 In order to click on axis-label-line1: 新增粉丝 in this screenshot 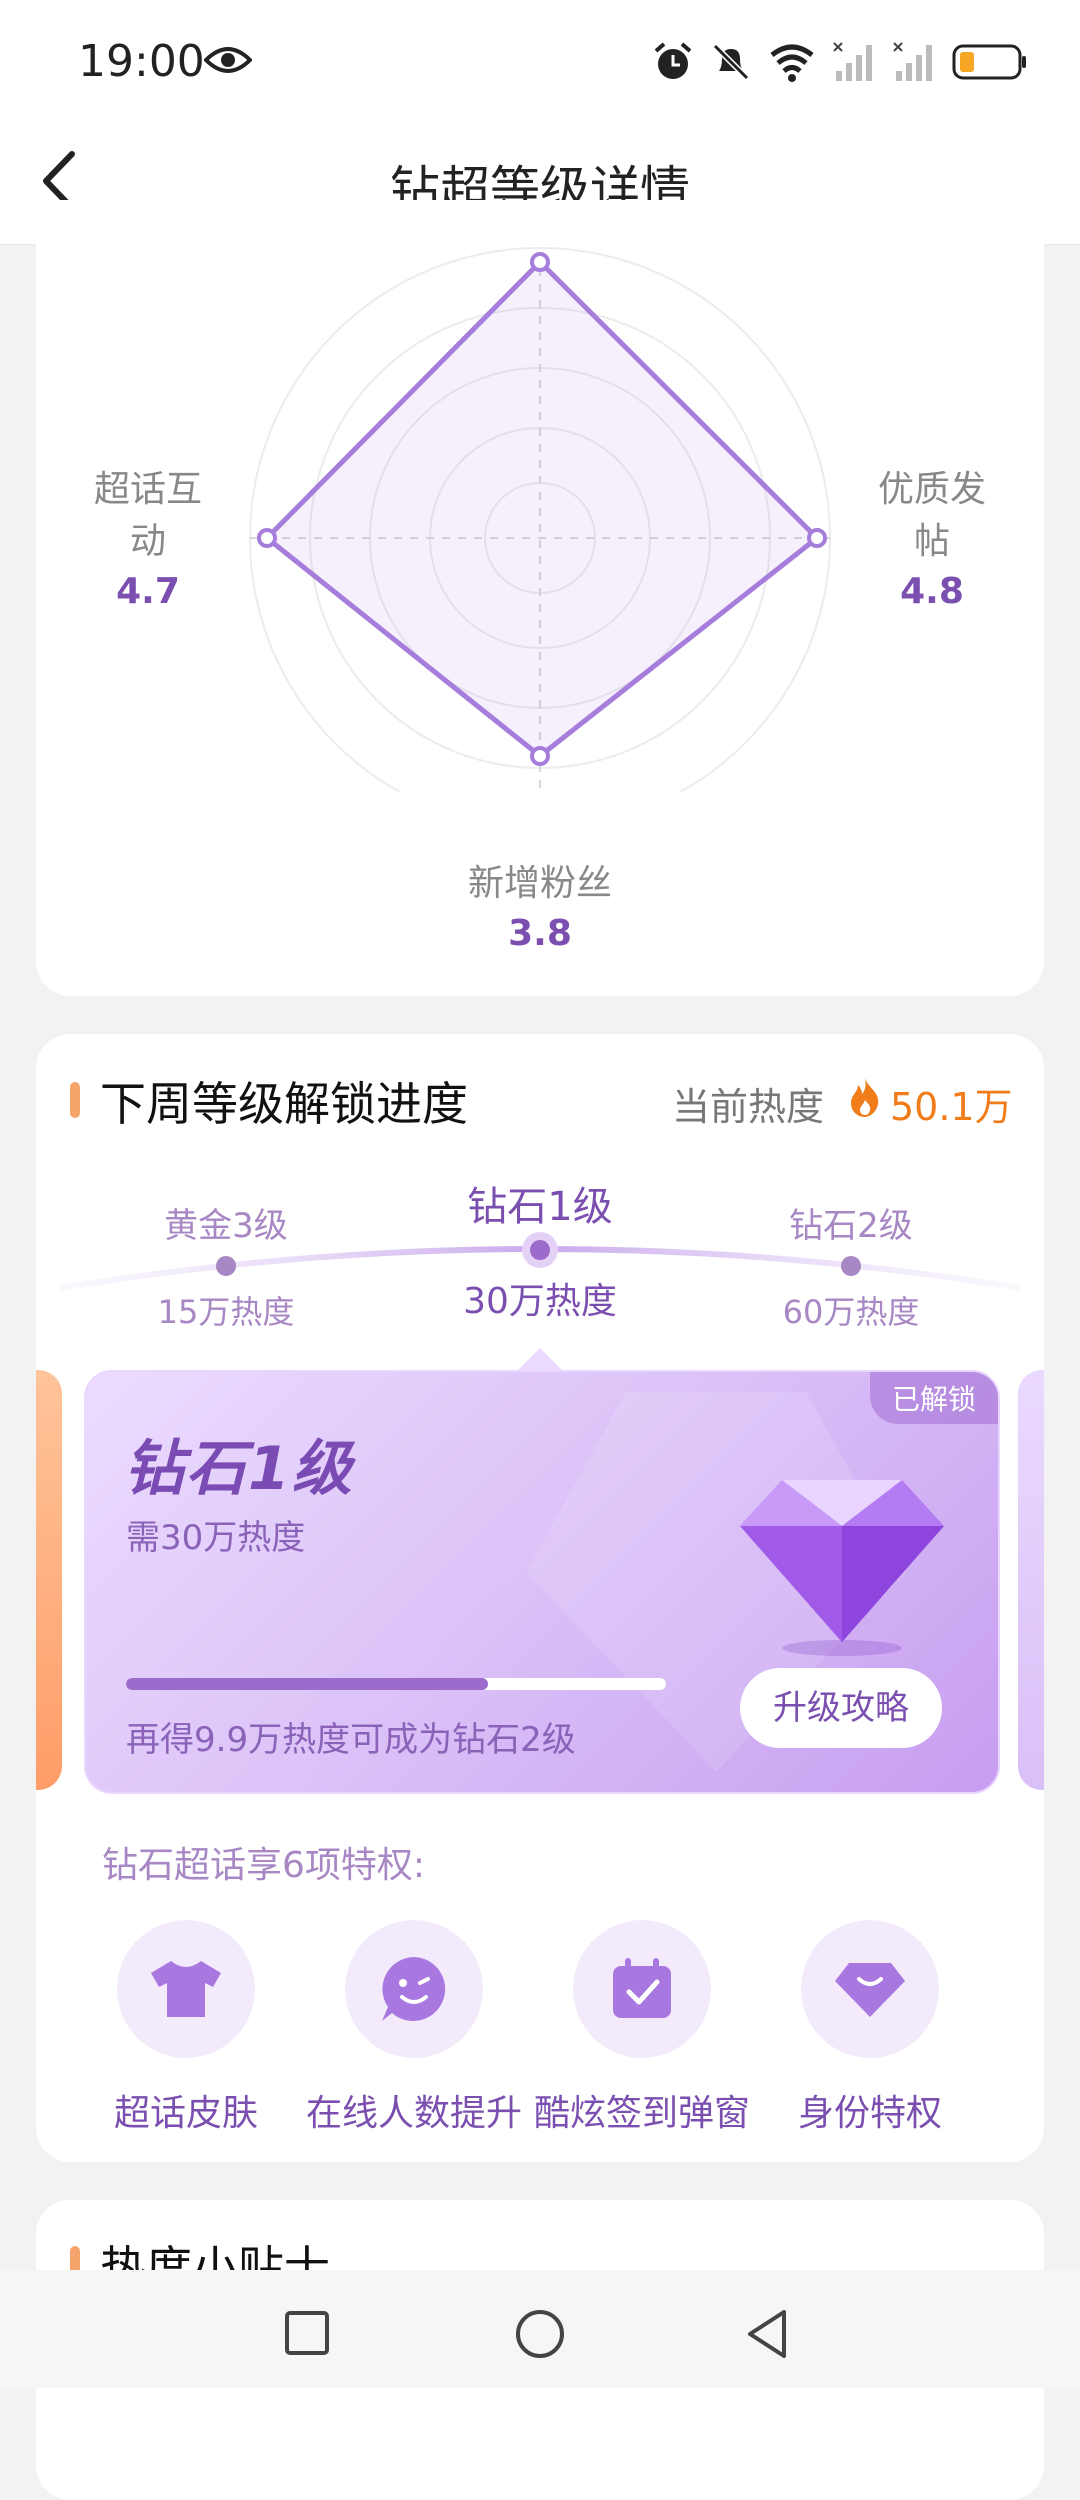, I will do `click(539, 883)`.